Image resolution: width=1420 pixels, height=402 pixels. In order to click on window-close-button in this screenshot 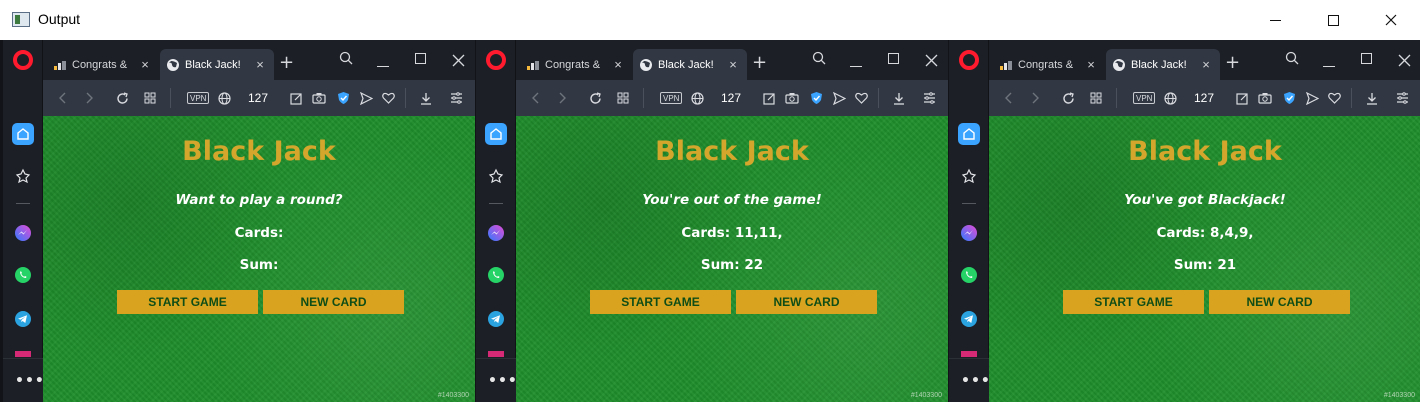, I will do `click(1391, 20)`.